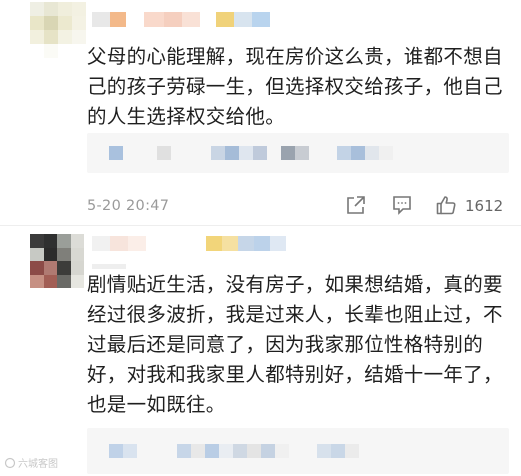 This screenshot has height=476, width=521. Describe the element at coordinates (38, 464) in the screenshot. I see `watermark-text: 六城客图` at that location.